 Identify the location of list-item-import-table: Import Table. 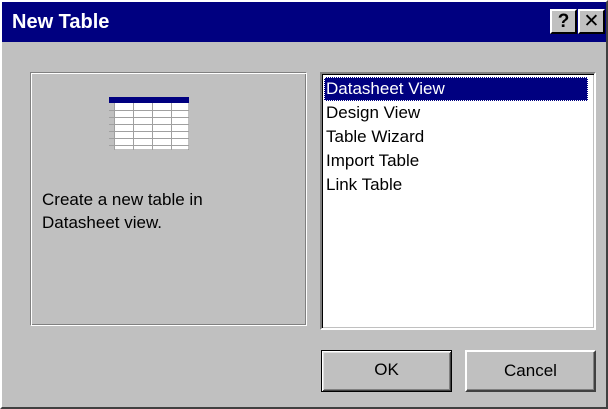
(459, 161).